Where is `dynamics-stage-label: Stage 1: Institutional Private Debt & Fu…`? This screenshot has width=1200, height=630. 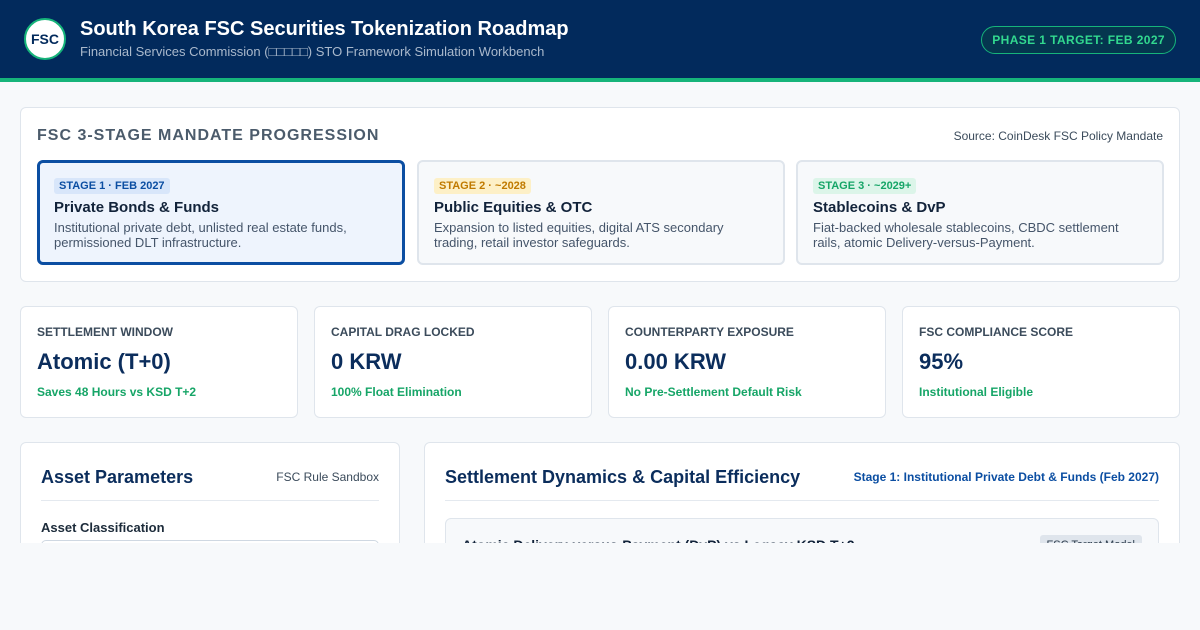 dynamics-stage-label: Stage 1: Institutional Private Debt & Fu… is located at coordinates (1006, 477).